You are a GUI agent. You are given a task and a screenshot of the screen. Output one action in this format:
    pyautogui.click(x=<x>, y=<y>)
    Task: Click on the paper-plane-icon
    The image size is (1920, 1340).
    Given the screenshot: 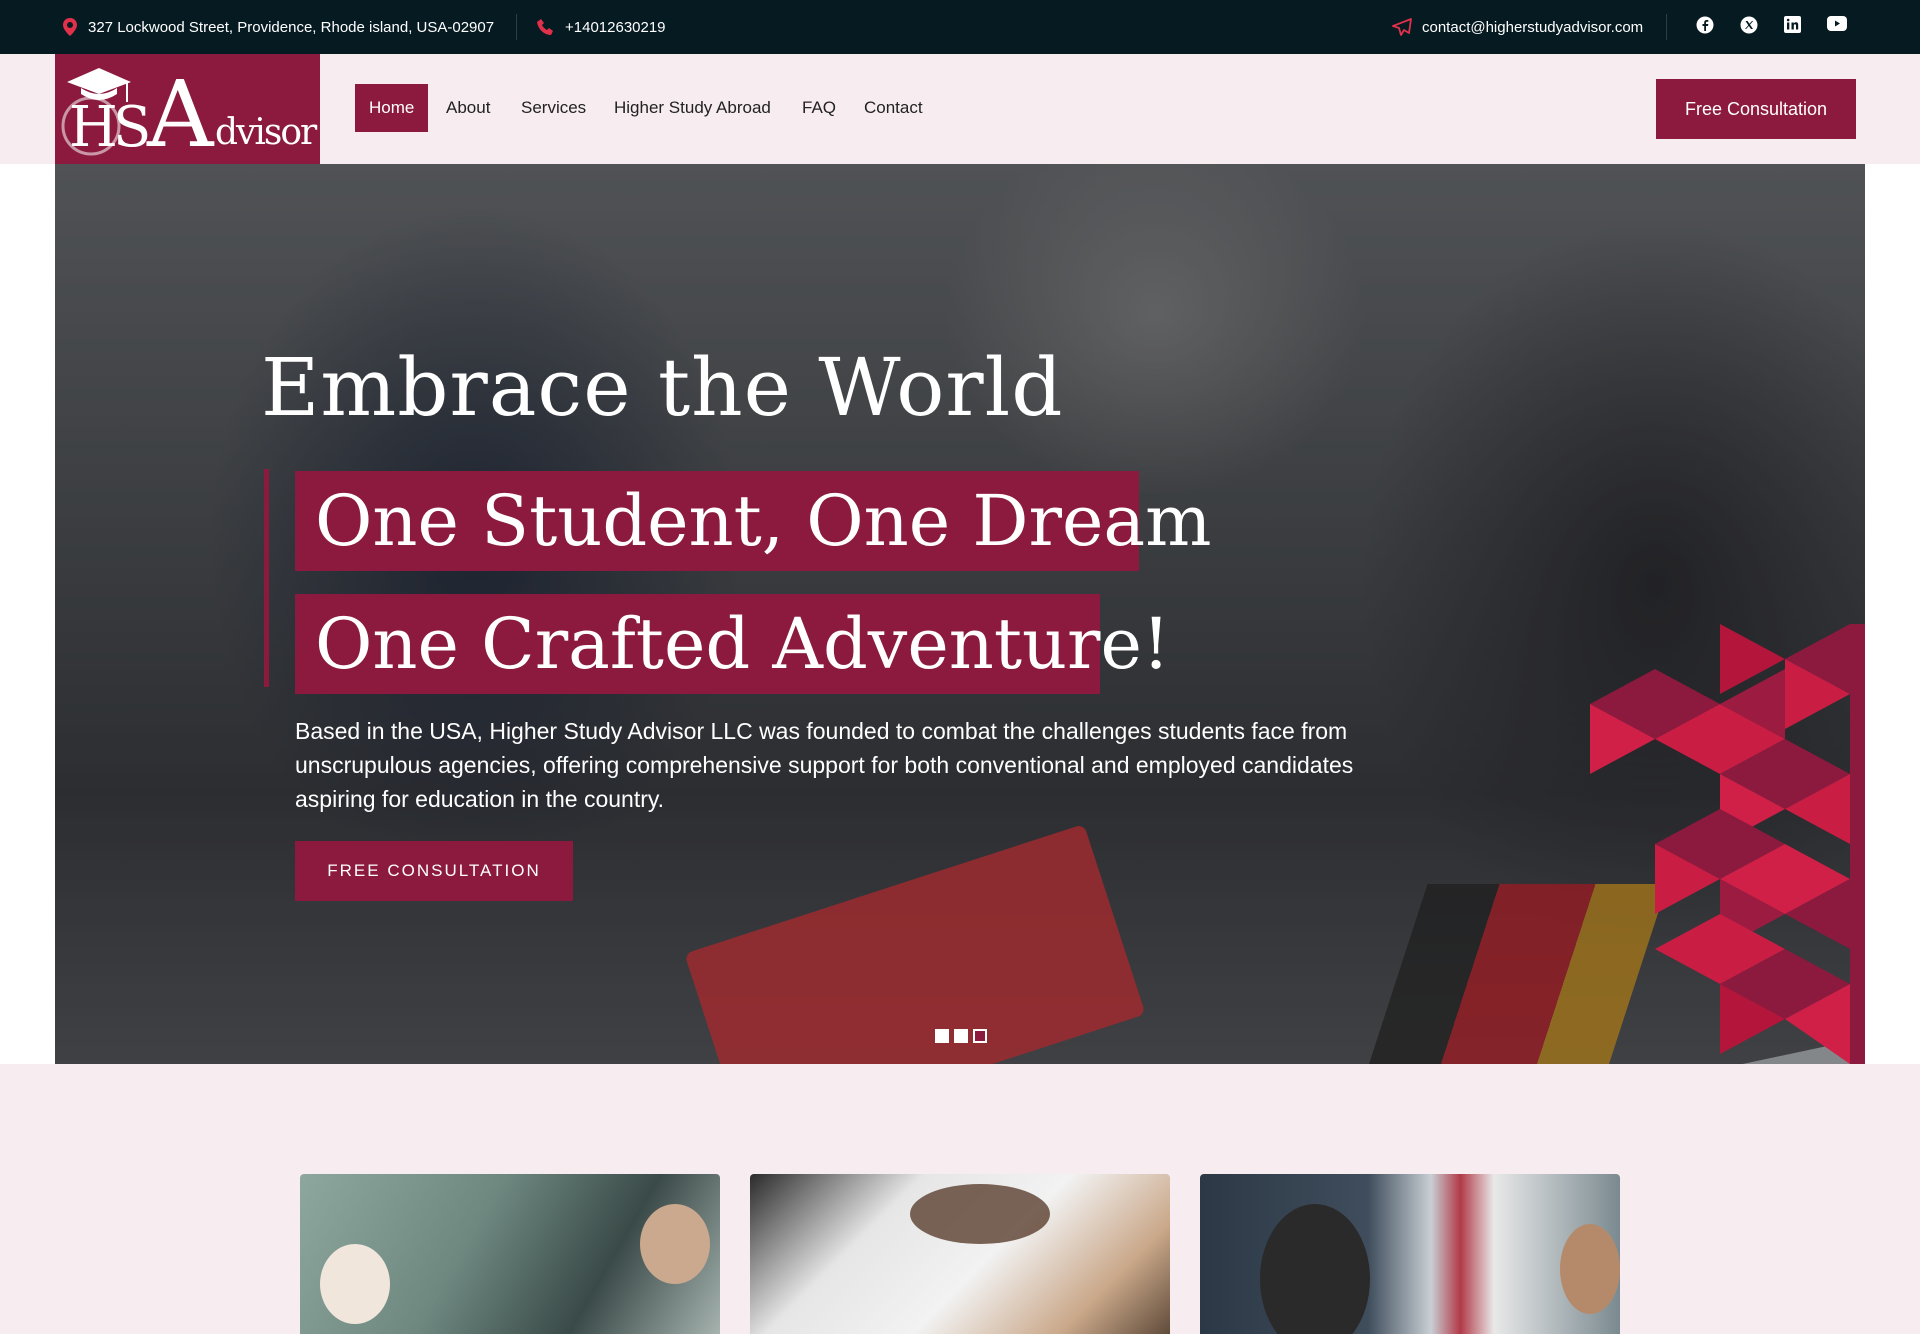 What is the action you would take?
    pyautogui.click(x=1402, y=27)
    